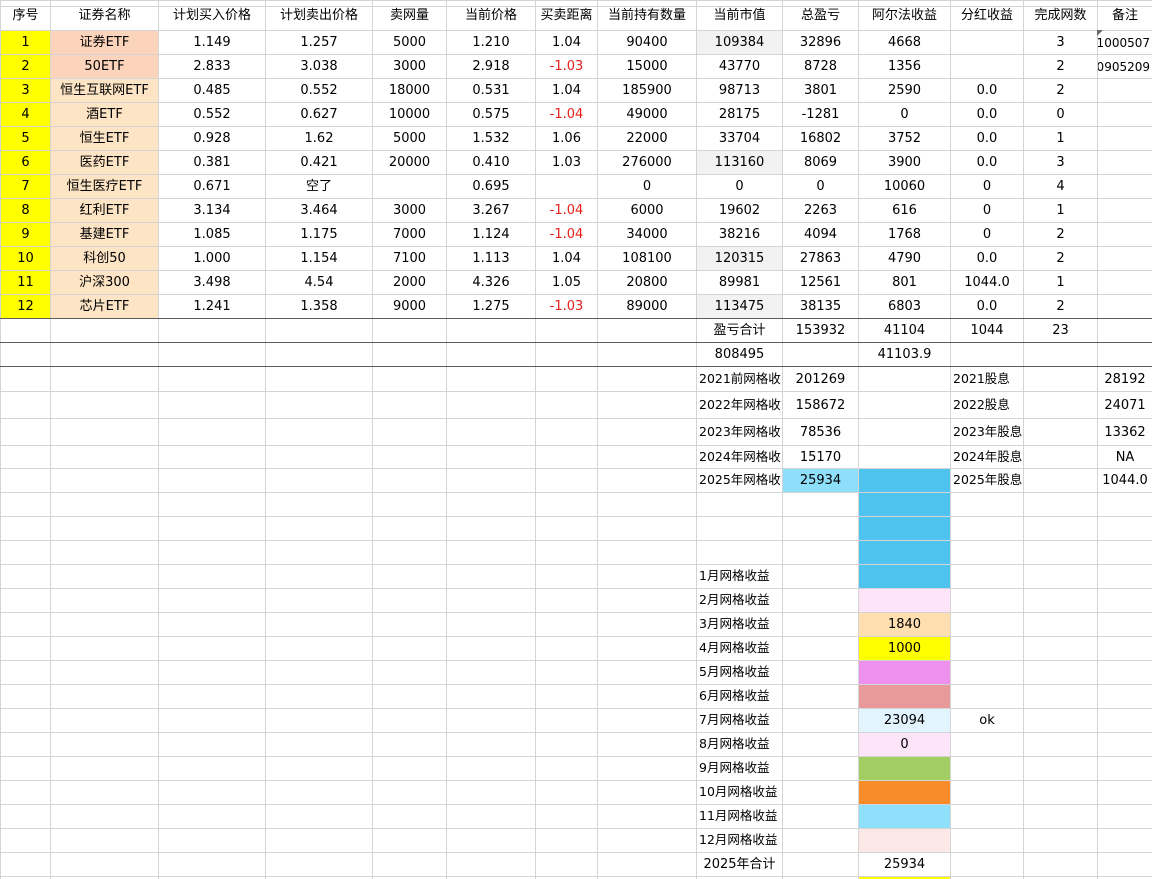 The image size is (1152, 879). I want to click on cell-r11-c10: 12561, so click(820, 282).